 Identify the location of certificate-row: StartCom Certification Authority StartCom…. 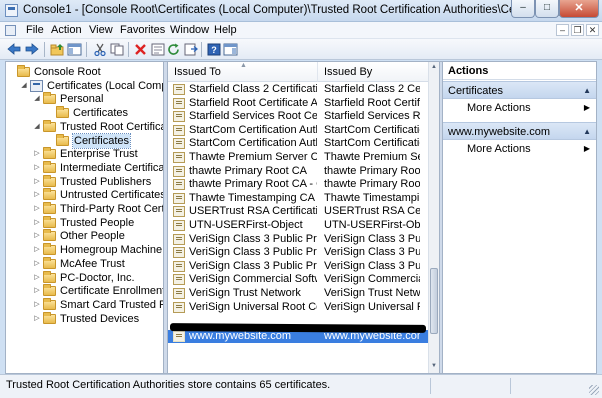
(298, 130).